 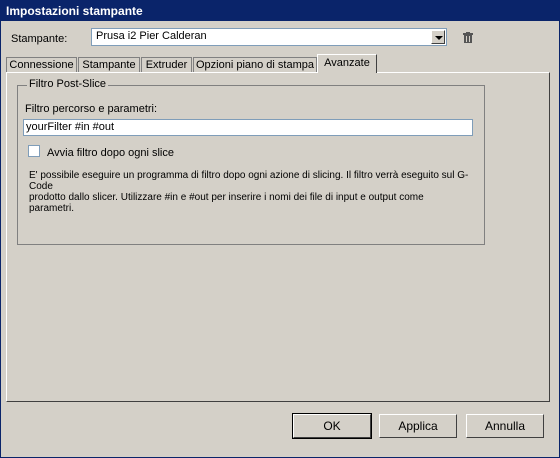 I want to click on chevron-down-icon, so click(x=438, y=37).